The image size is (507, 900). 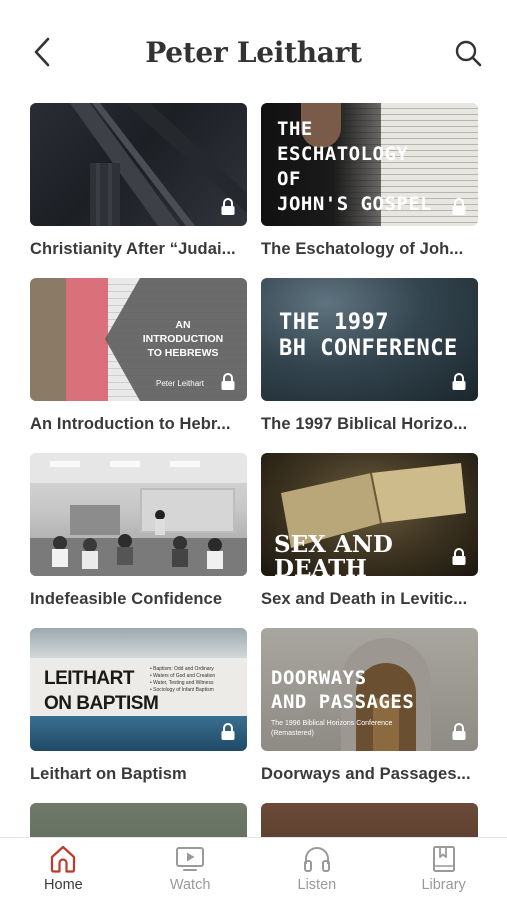 I want to click on sea-graphic, so click(x=138, y=733).